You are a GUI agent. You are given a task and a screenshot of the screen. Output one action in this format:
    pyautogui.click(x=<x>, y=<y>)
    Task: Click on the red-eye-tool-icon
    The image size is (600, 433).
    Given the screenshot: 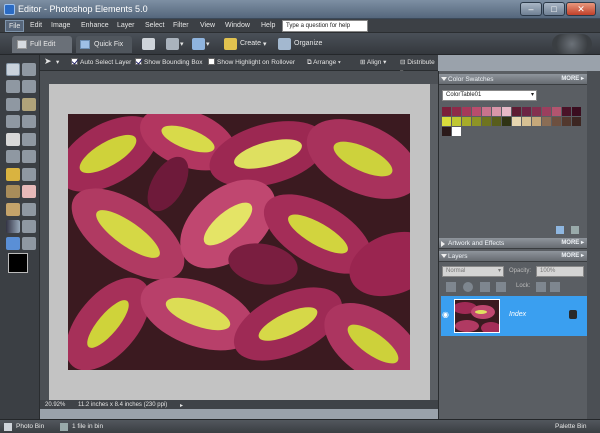 What is the action you would take?
    pyautogui.click(x=13, y=174)
    